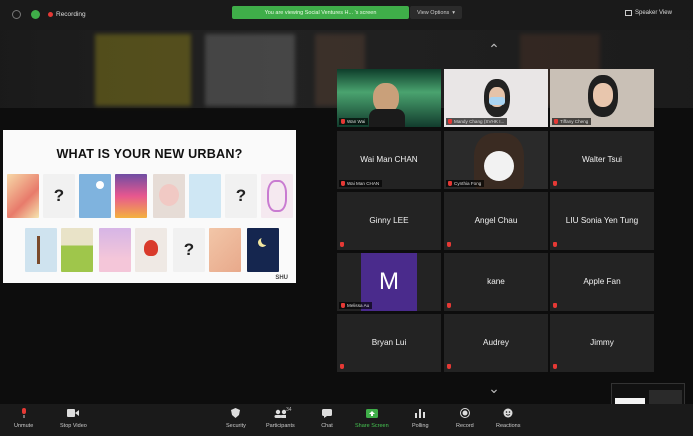 This screenshot has height=436, width=693. Describe the element at coordinates (371, 413) in the screenshot. I see `share-screen-icon` at that location.